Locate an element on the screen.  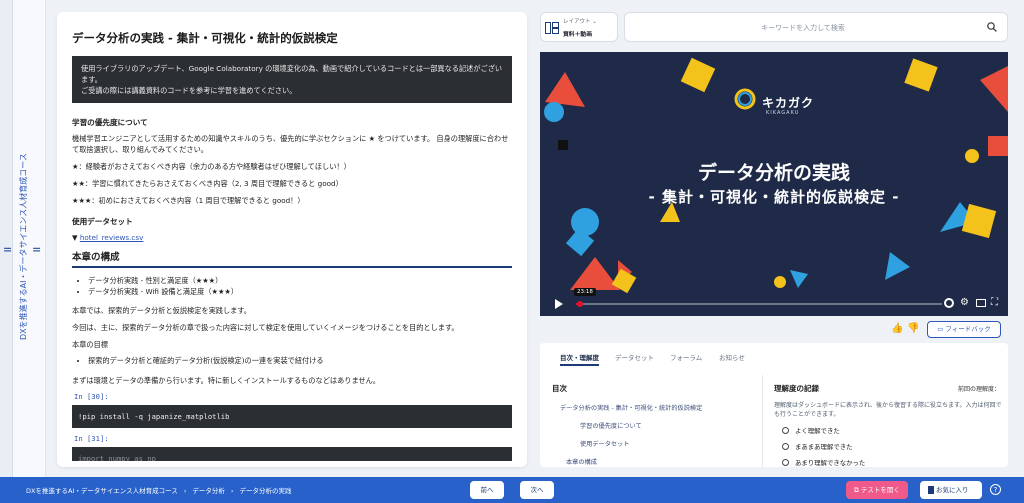
tab-forum: フォーラム is located at coordinates (686, 357).